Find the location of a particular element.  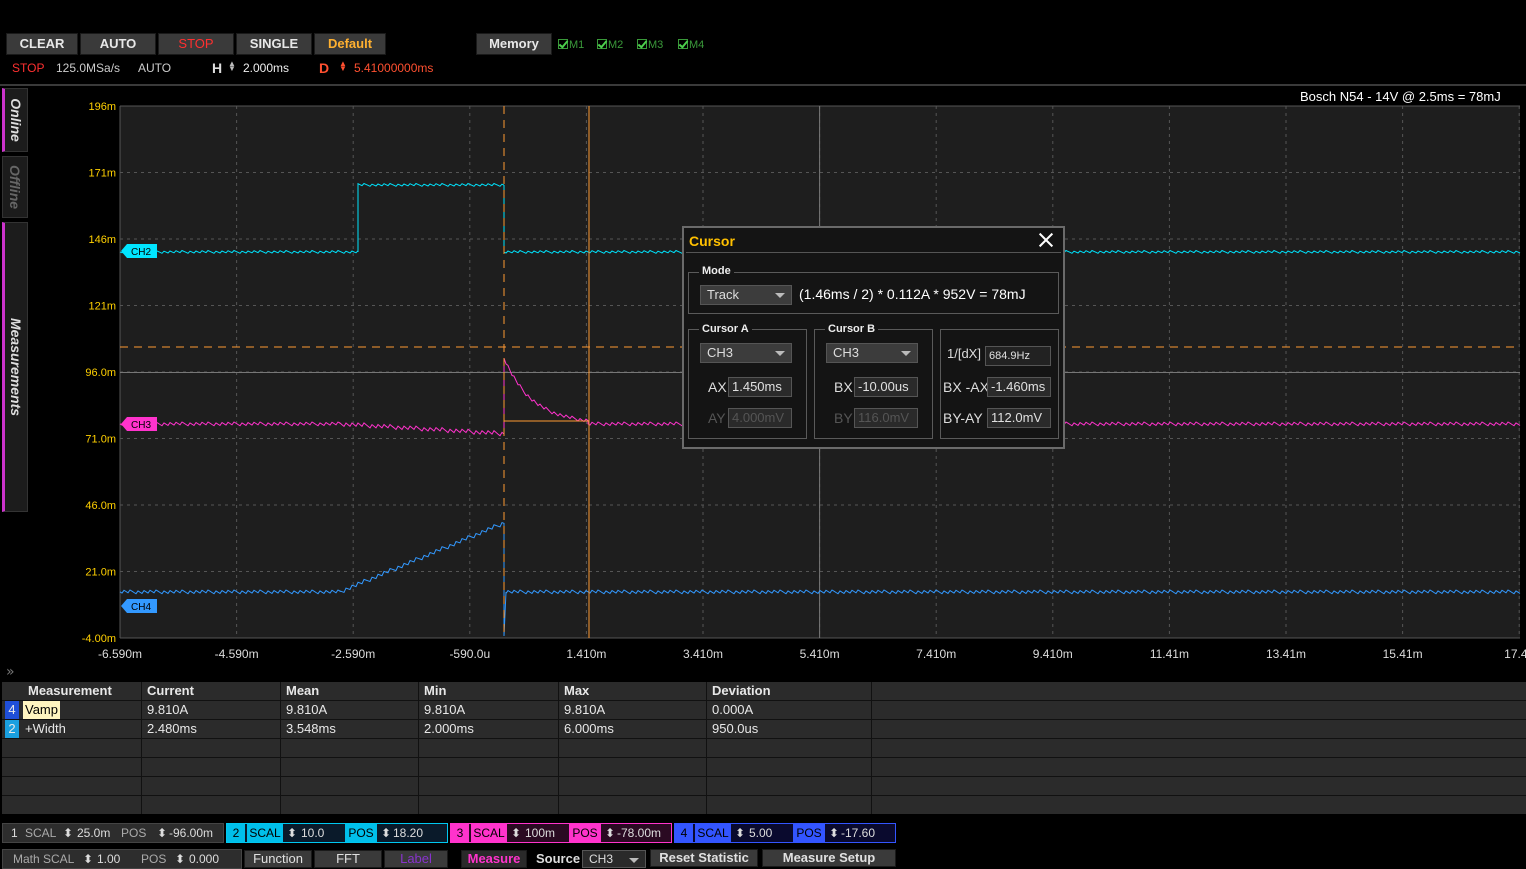

label-button: Label is located at coordinates (416, 859).